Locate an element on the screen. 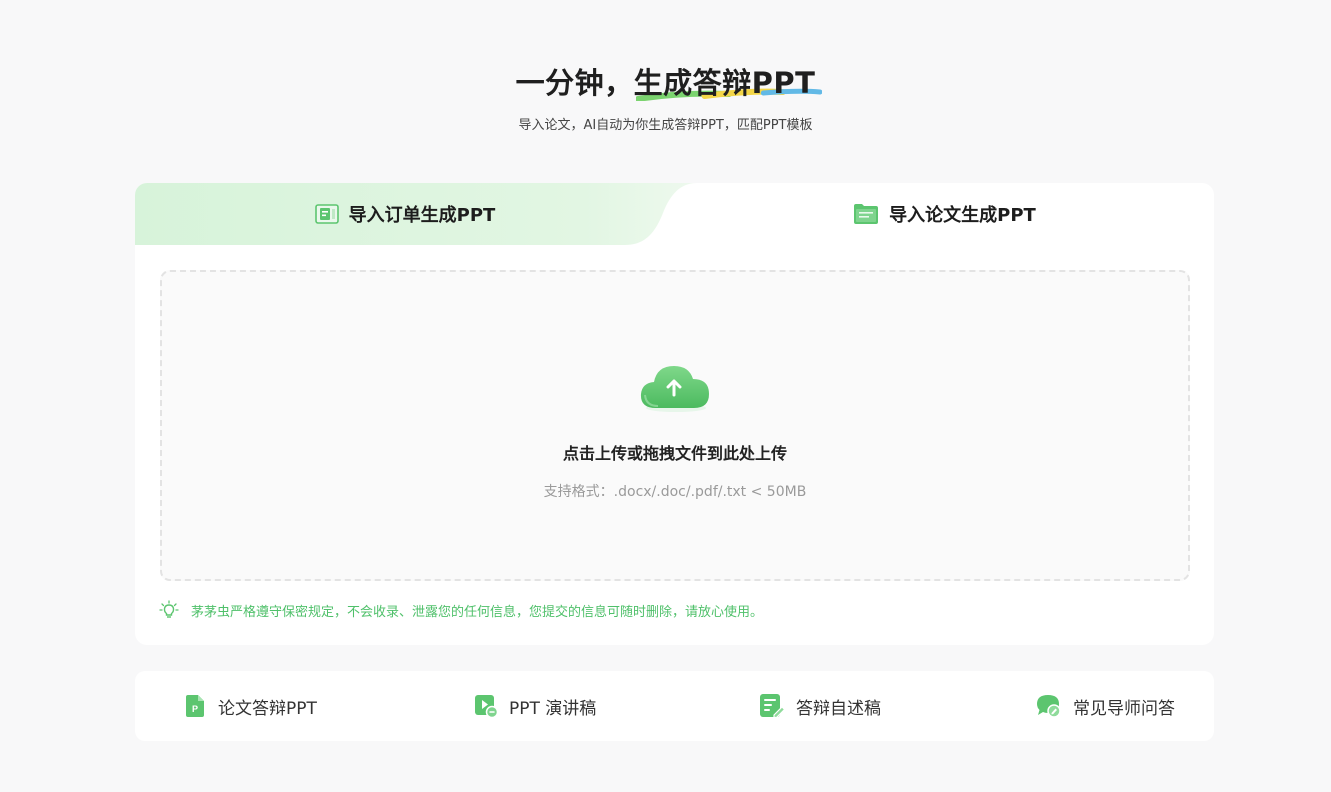 This screenshot has width=1331, height=792. chat-bubble-icon is located at coordinates (1049, 706).